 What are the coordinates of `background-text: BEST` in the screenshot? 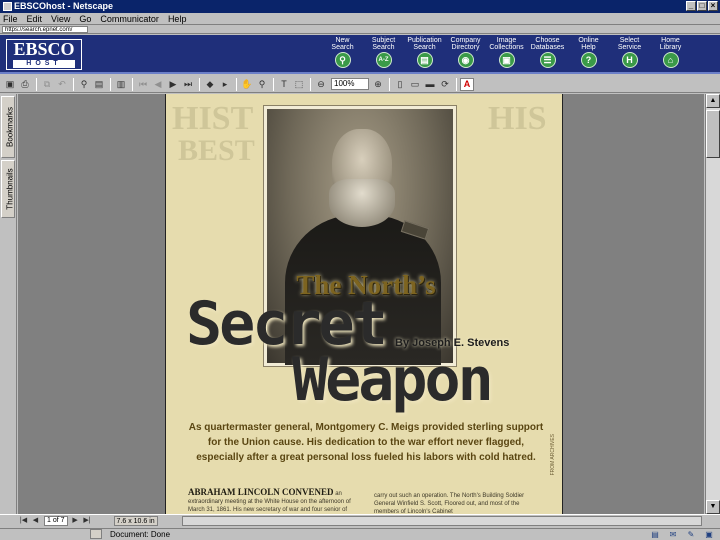 It's located at (216, 150).